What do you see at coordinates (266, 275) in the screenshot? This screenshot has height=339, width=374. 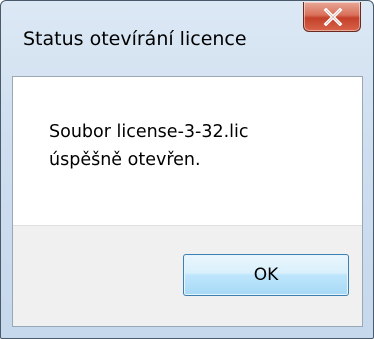 I see `ok-button: OK` at bounding box center [266, 275].